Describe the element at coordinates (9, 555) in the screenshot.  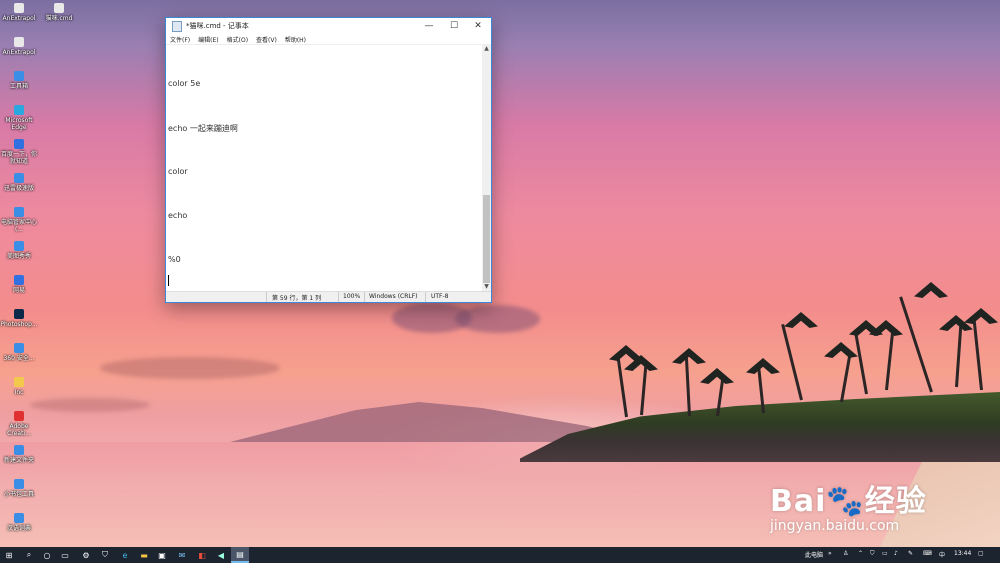
I see `start-icon: ⊞` at that location.